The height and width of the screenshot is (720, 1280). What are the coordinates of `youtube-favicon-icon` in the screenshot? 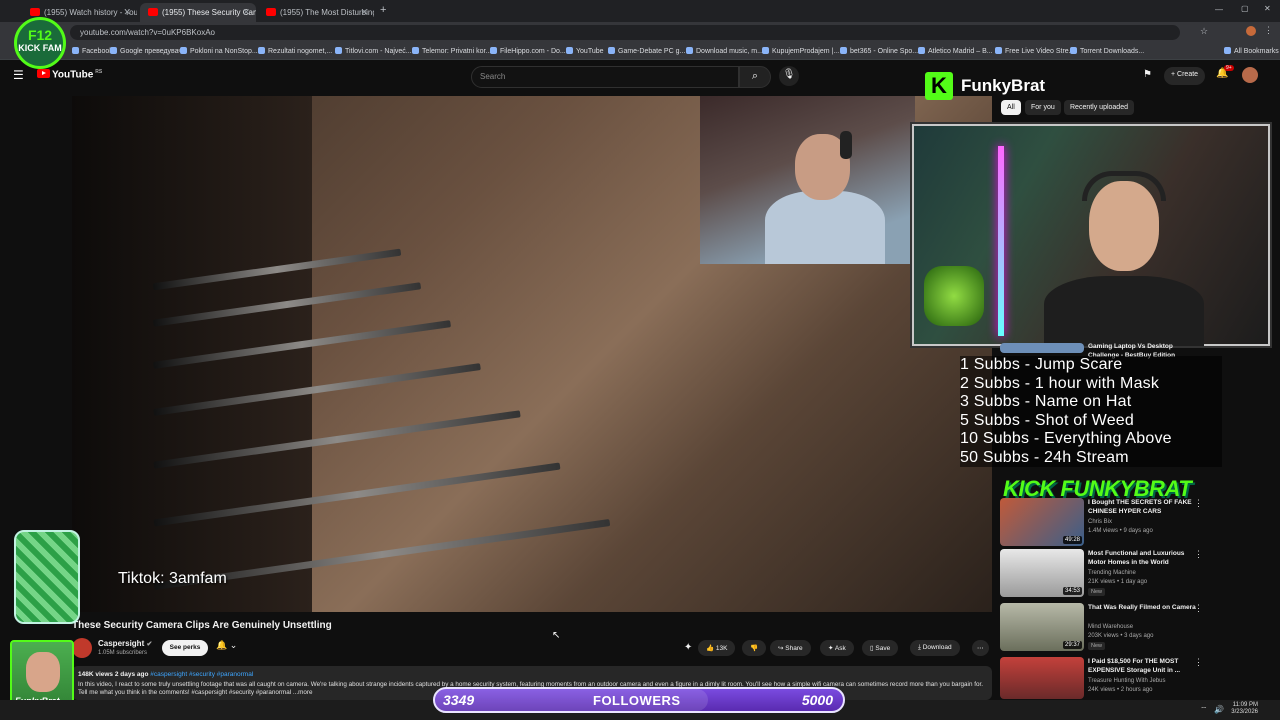 It's located at (153, 12).